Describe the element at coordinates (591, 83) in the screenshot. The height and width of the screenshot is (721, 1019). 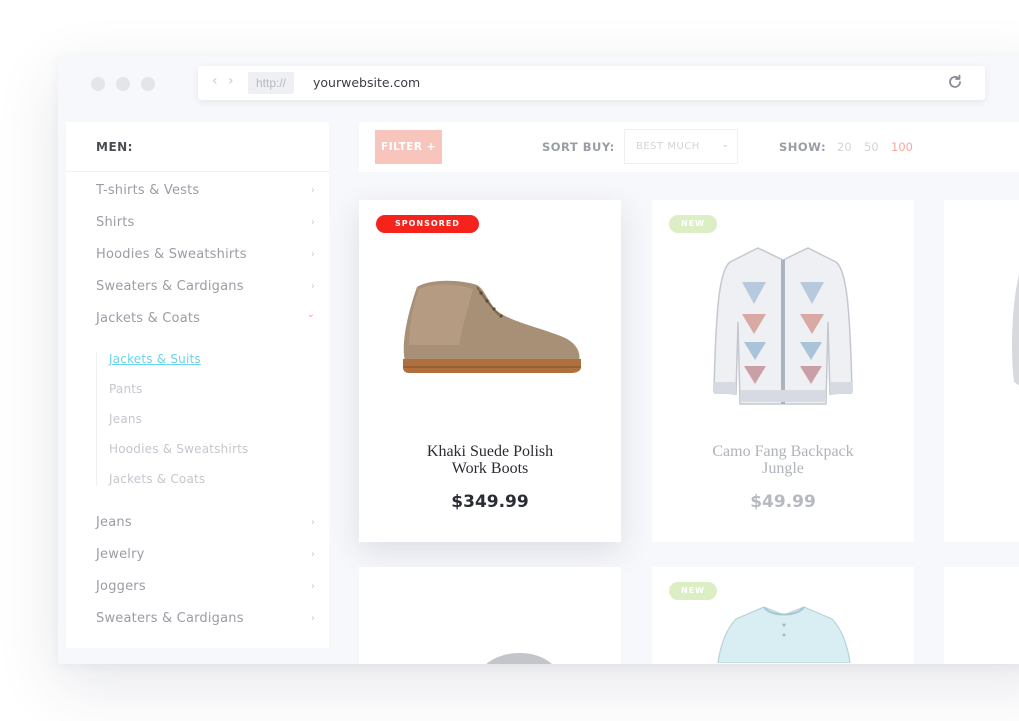
I see `address-bar: ‹ › http:// yourwebsite.com` at that location.